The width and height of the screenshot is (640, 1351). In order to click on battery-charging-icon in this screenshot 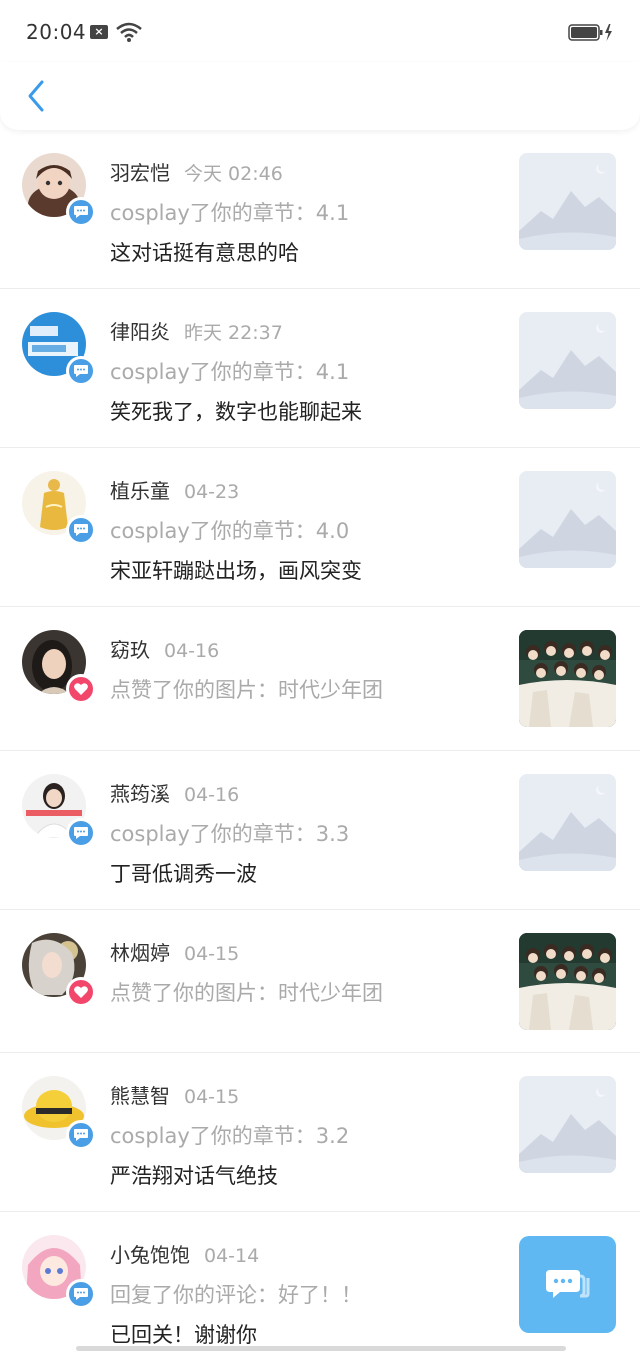, I will do `click(590, 32)`.